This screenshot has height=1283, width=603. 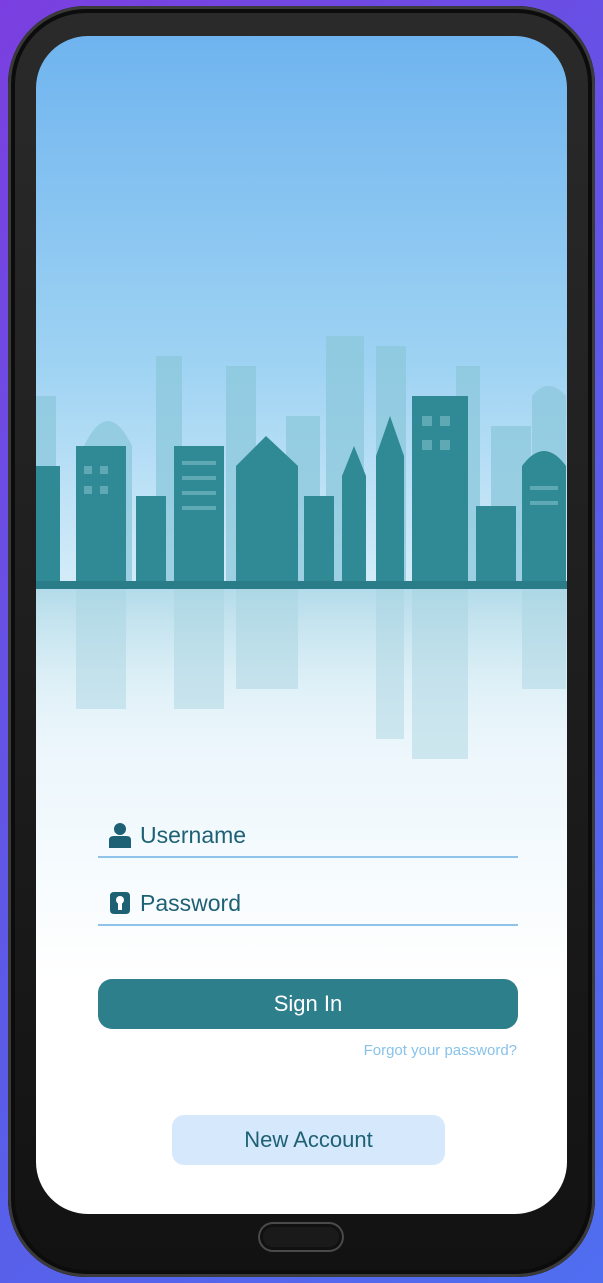 What do you see at coordinates (308, 1004) in the screenshot?
I see `sign-in-button: Sign In` at bounding box center [308, 1004].